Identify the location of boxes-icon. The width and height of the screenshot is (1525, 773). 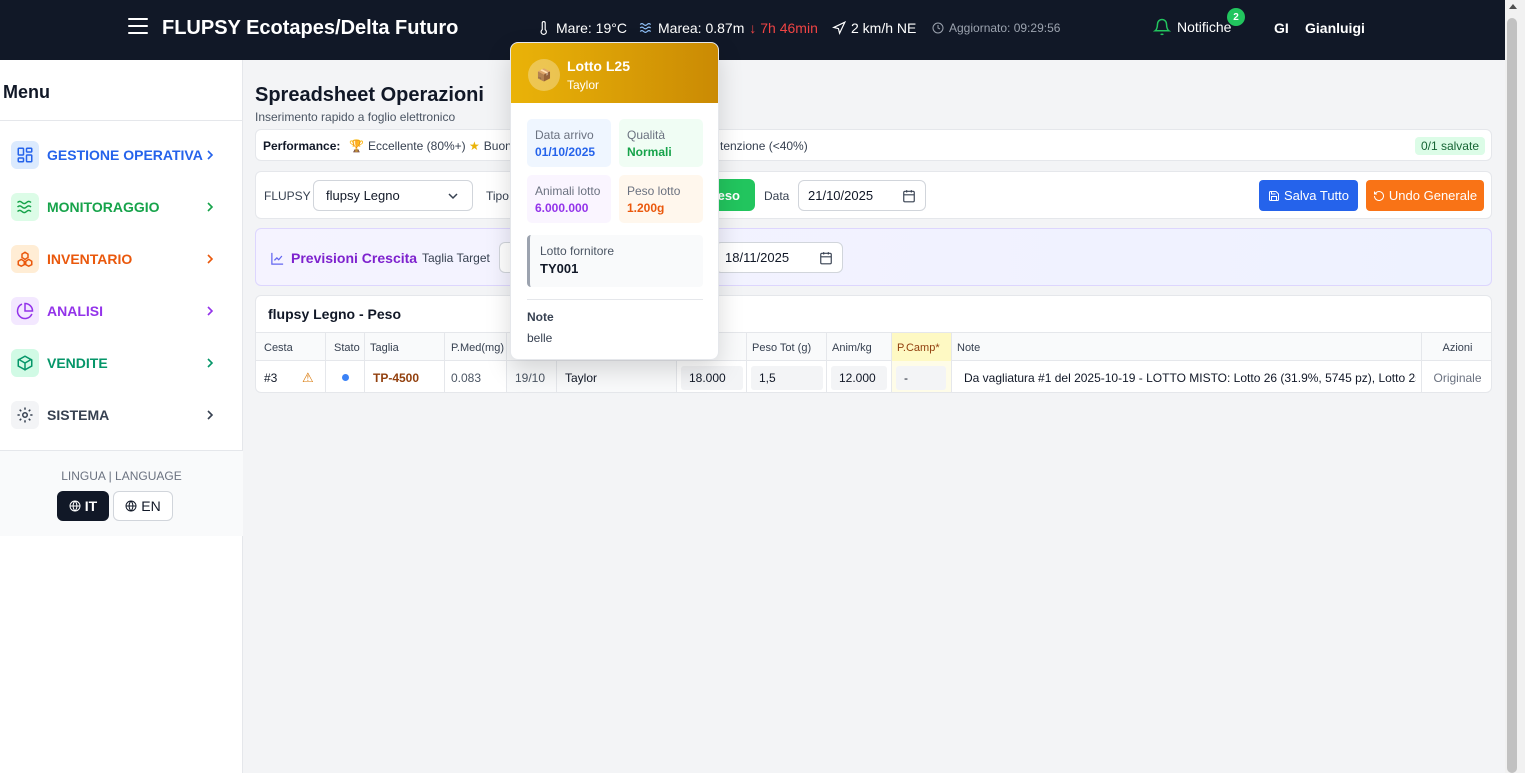
(25, 259).